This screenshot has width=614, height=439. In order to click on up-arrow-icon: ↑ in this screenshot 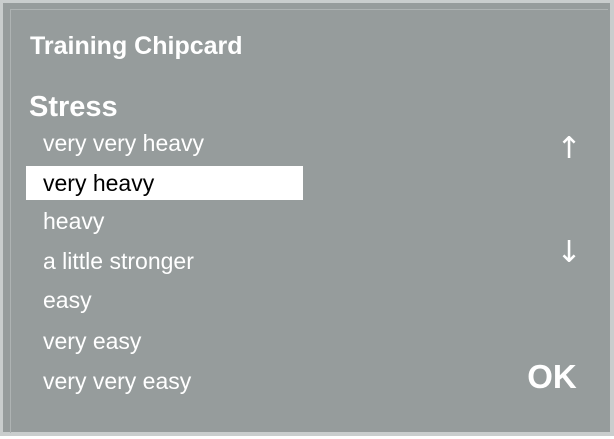, I will do `click(569, 148)`.